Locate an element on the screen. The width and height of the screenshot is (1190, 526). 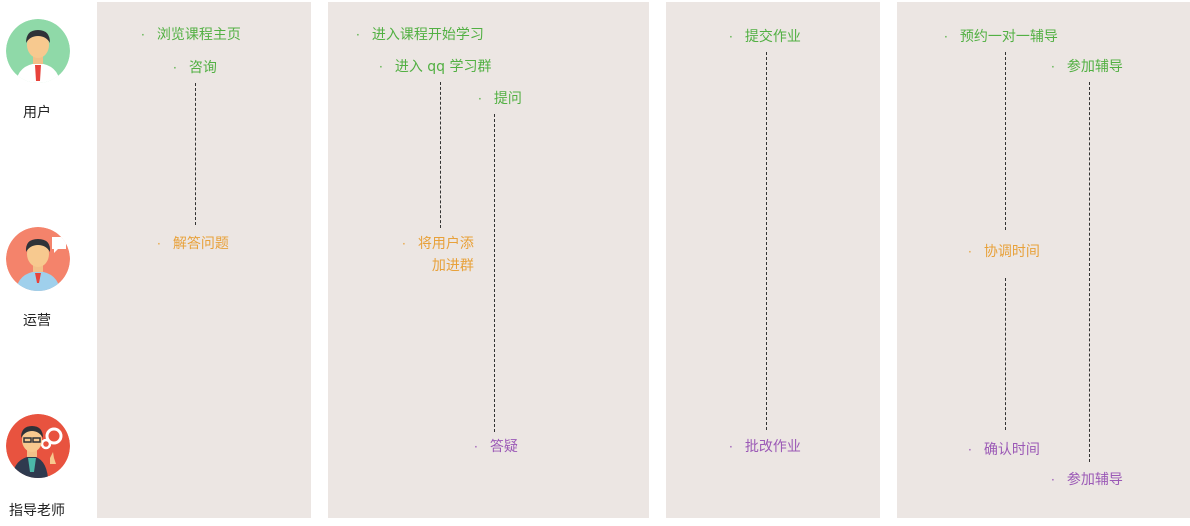
step-answer-question: · 解答问题 is located at coordinates (193, 244).